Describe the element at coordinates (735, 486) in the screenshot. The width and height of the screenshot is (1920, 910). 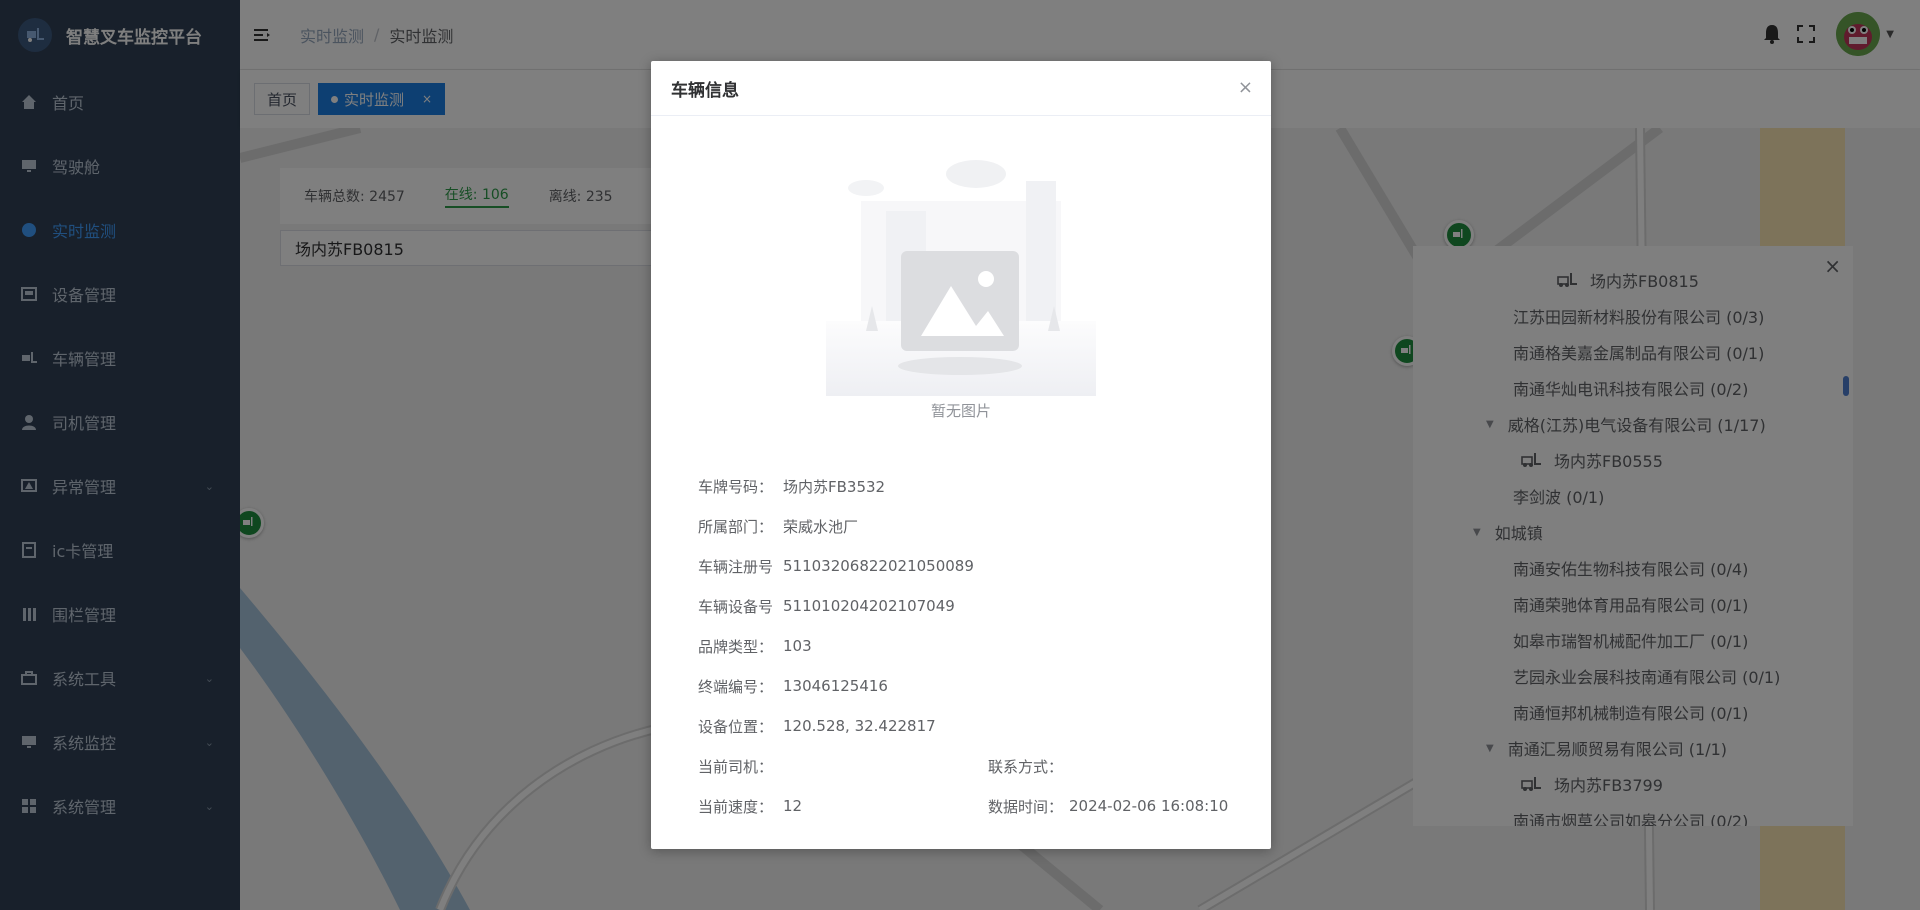
I see `field-label: 车牌号码：` at that location.